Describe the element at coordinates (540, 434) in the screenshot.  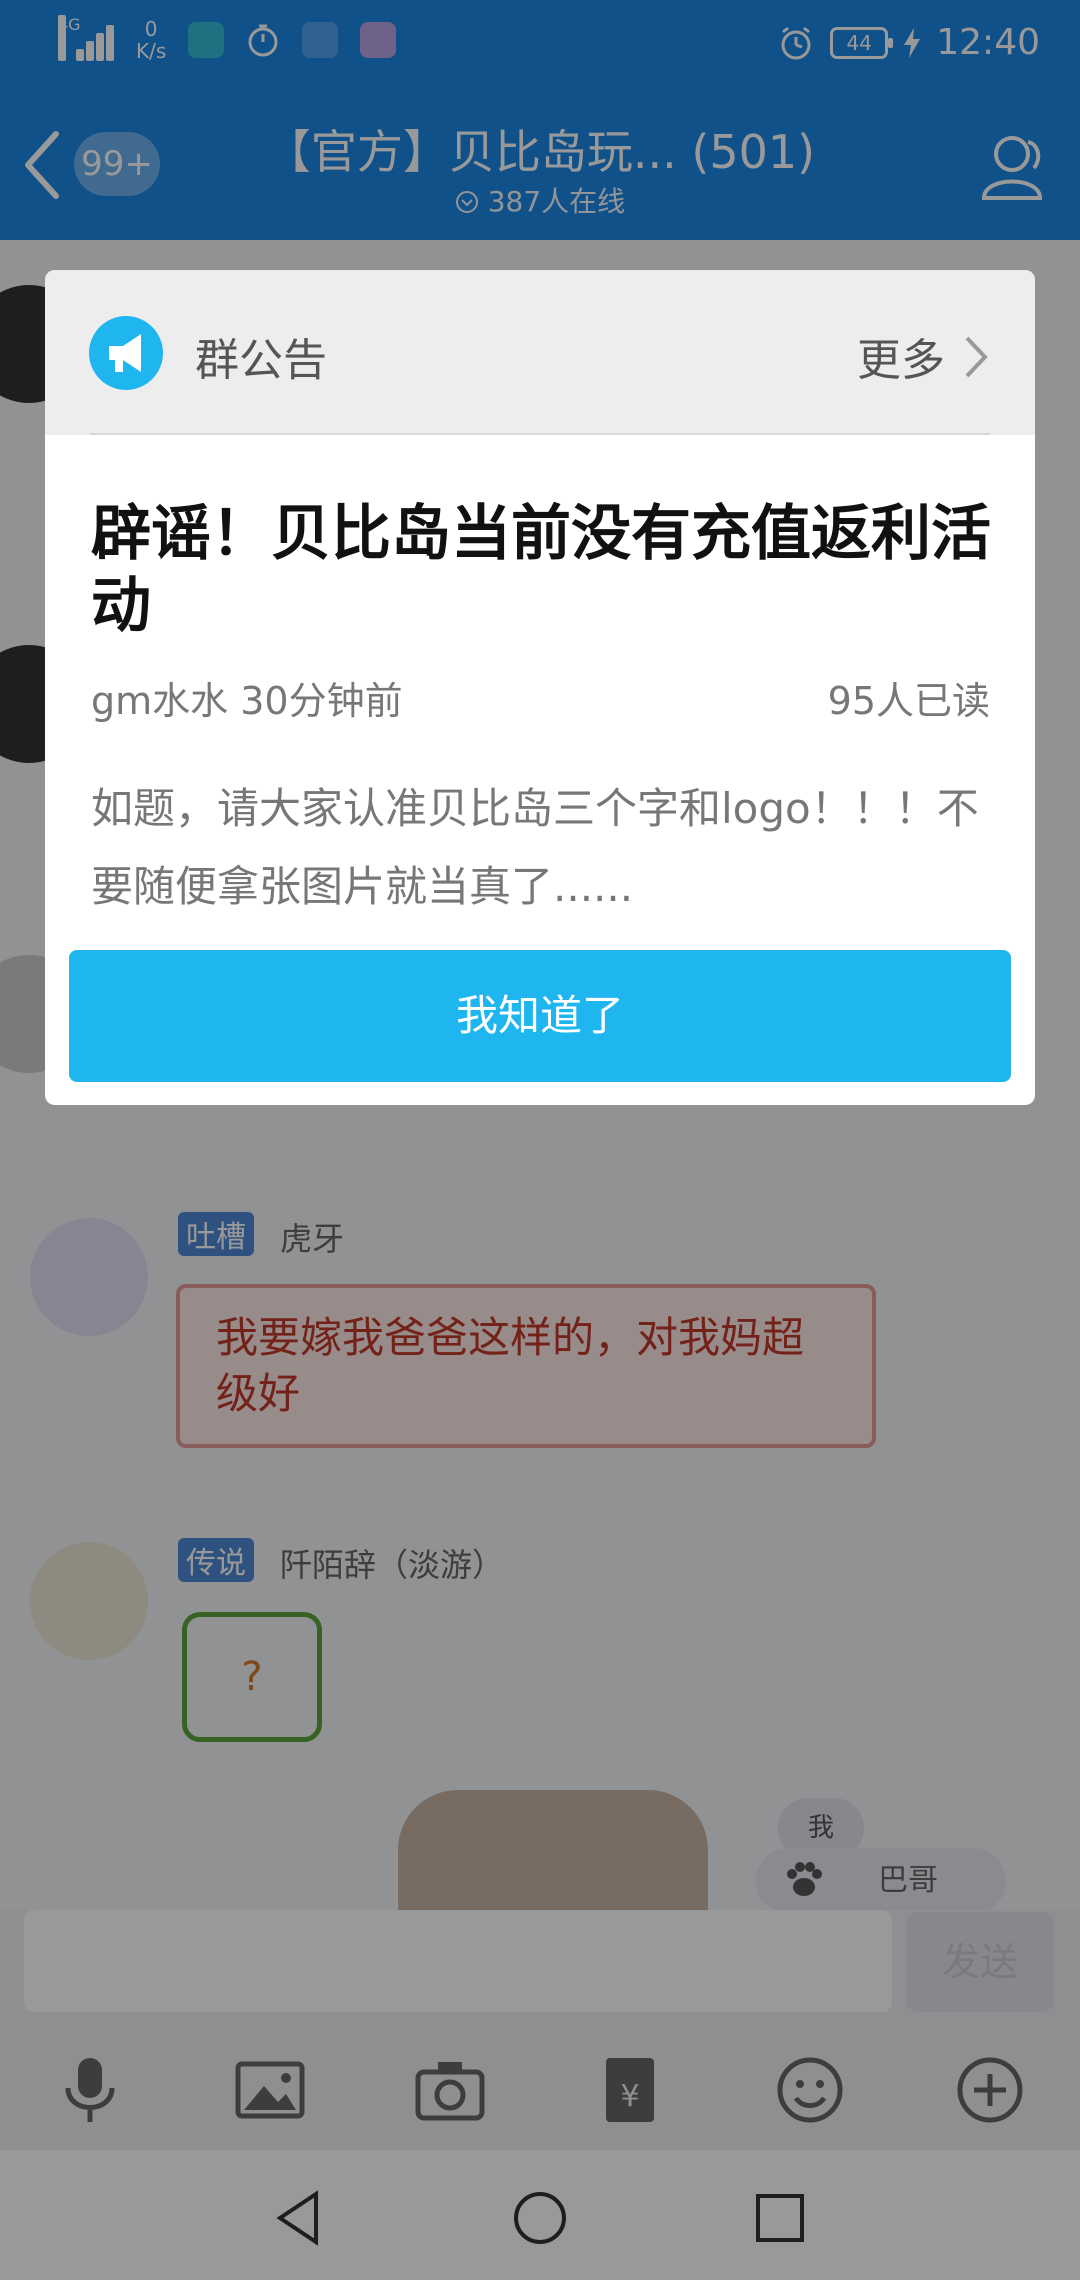
I see `divider` at that location.